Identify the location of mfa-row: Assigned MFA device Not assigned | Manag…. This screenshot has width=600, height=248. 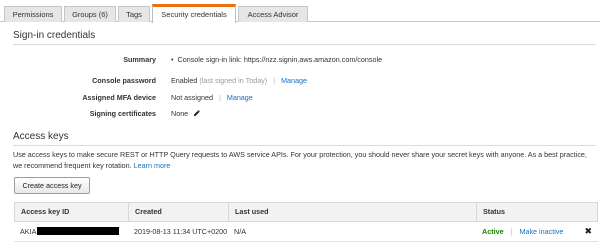
(300, 99).